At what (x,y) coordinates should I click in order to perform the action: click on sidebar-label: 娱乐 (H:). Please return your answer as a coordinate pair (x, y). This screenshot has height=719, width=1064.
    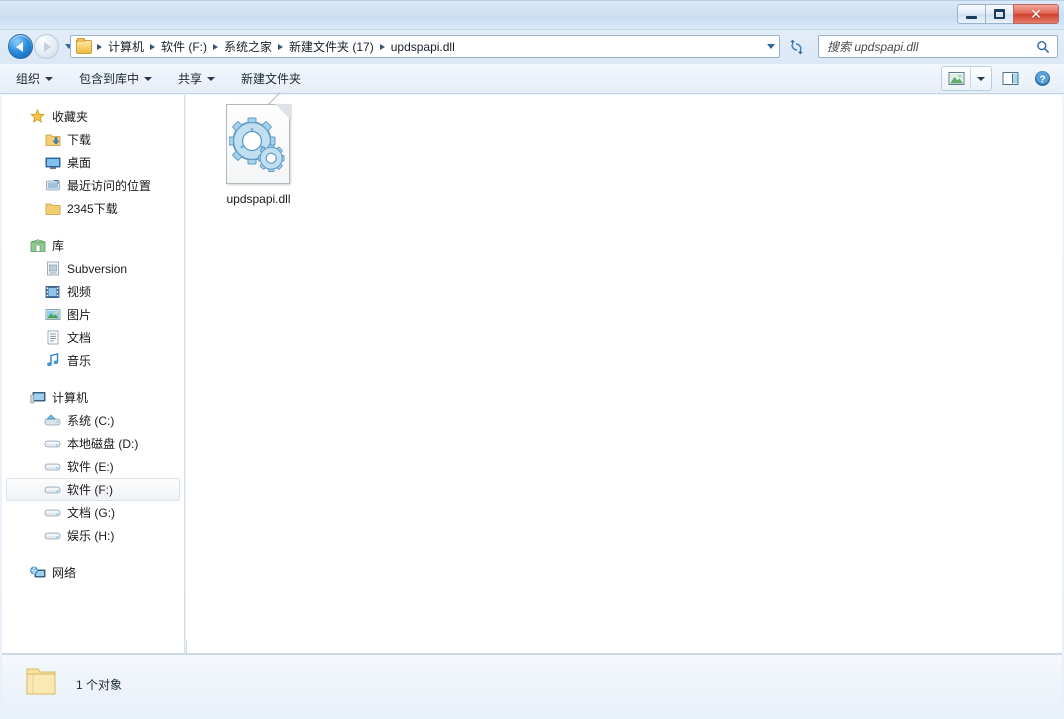
    Looking at the image, I should click on (91, 536).